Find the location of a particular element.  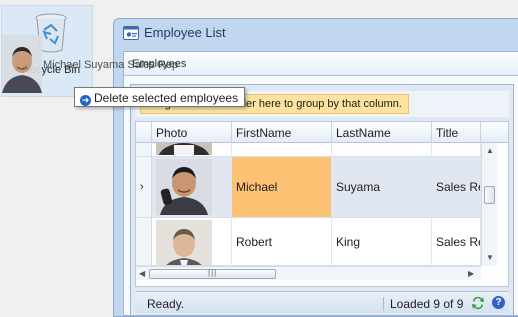

horizontal-scrollbar: ◀ ||| ▶ is located at coordinates (308, 273).